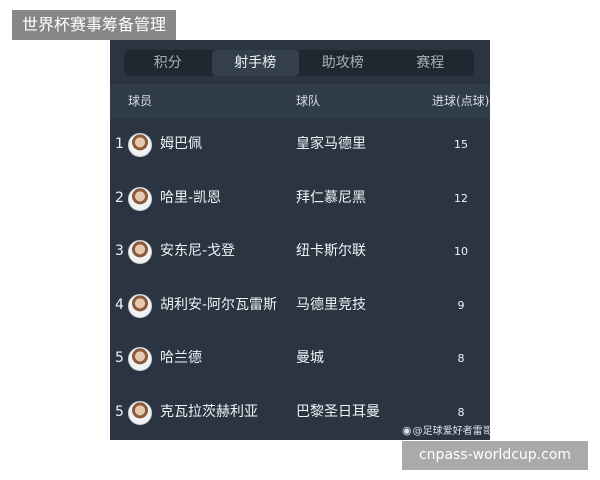  What do you see at coordinates (331, 199) in the screenshot?
I see `team-name: 拜仁慕尼黑` at bounding box center [331, 199].